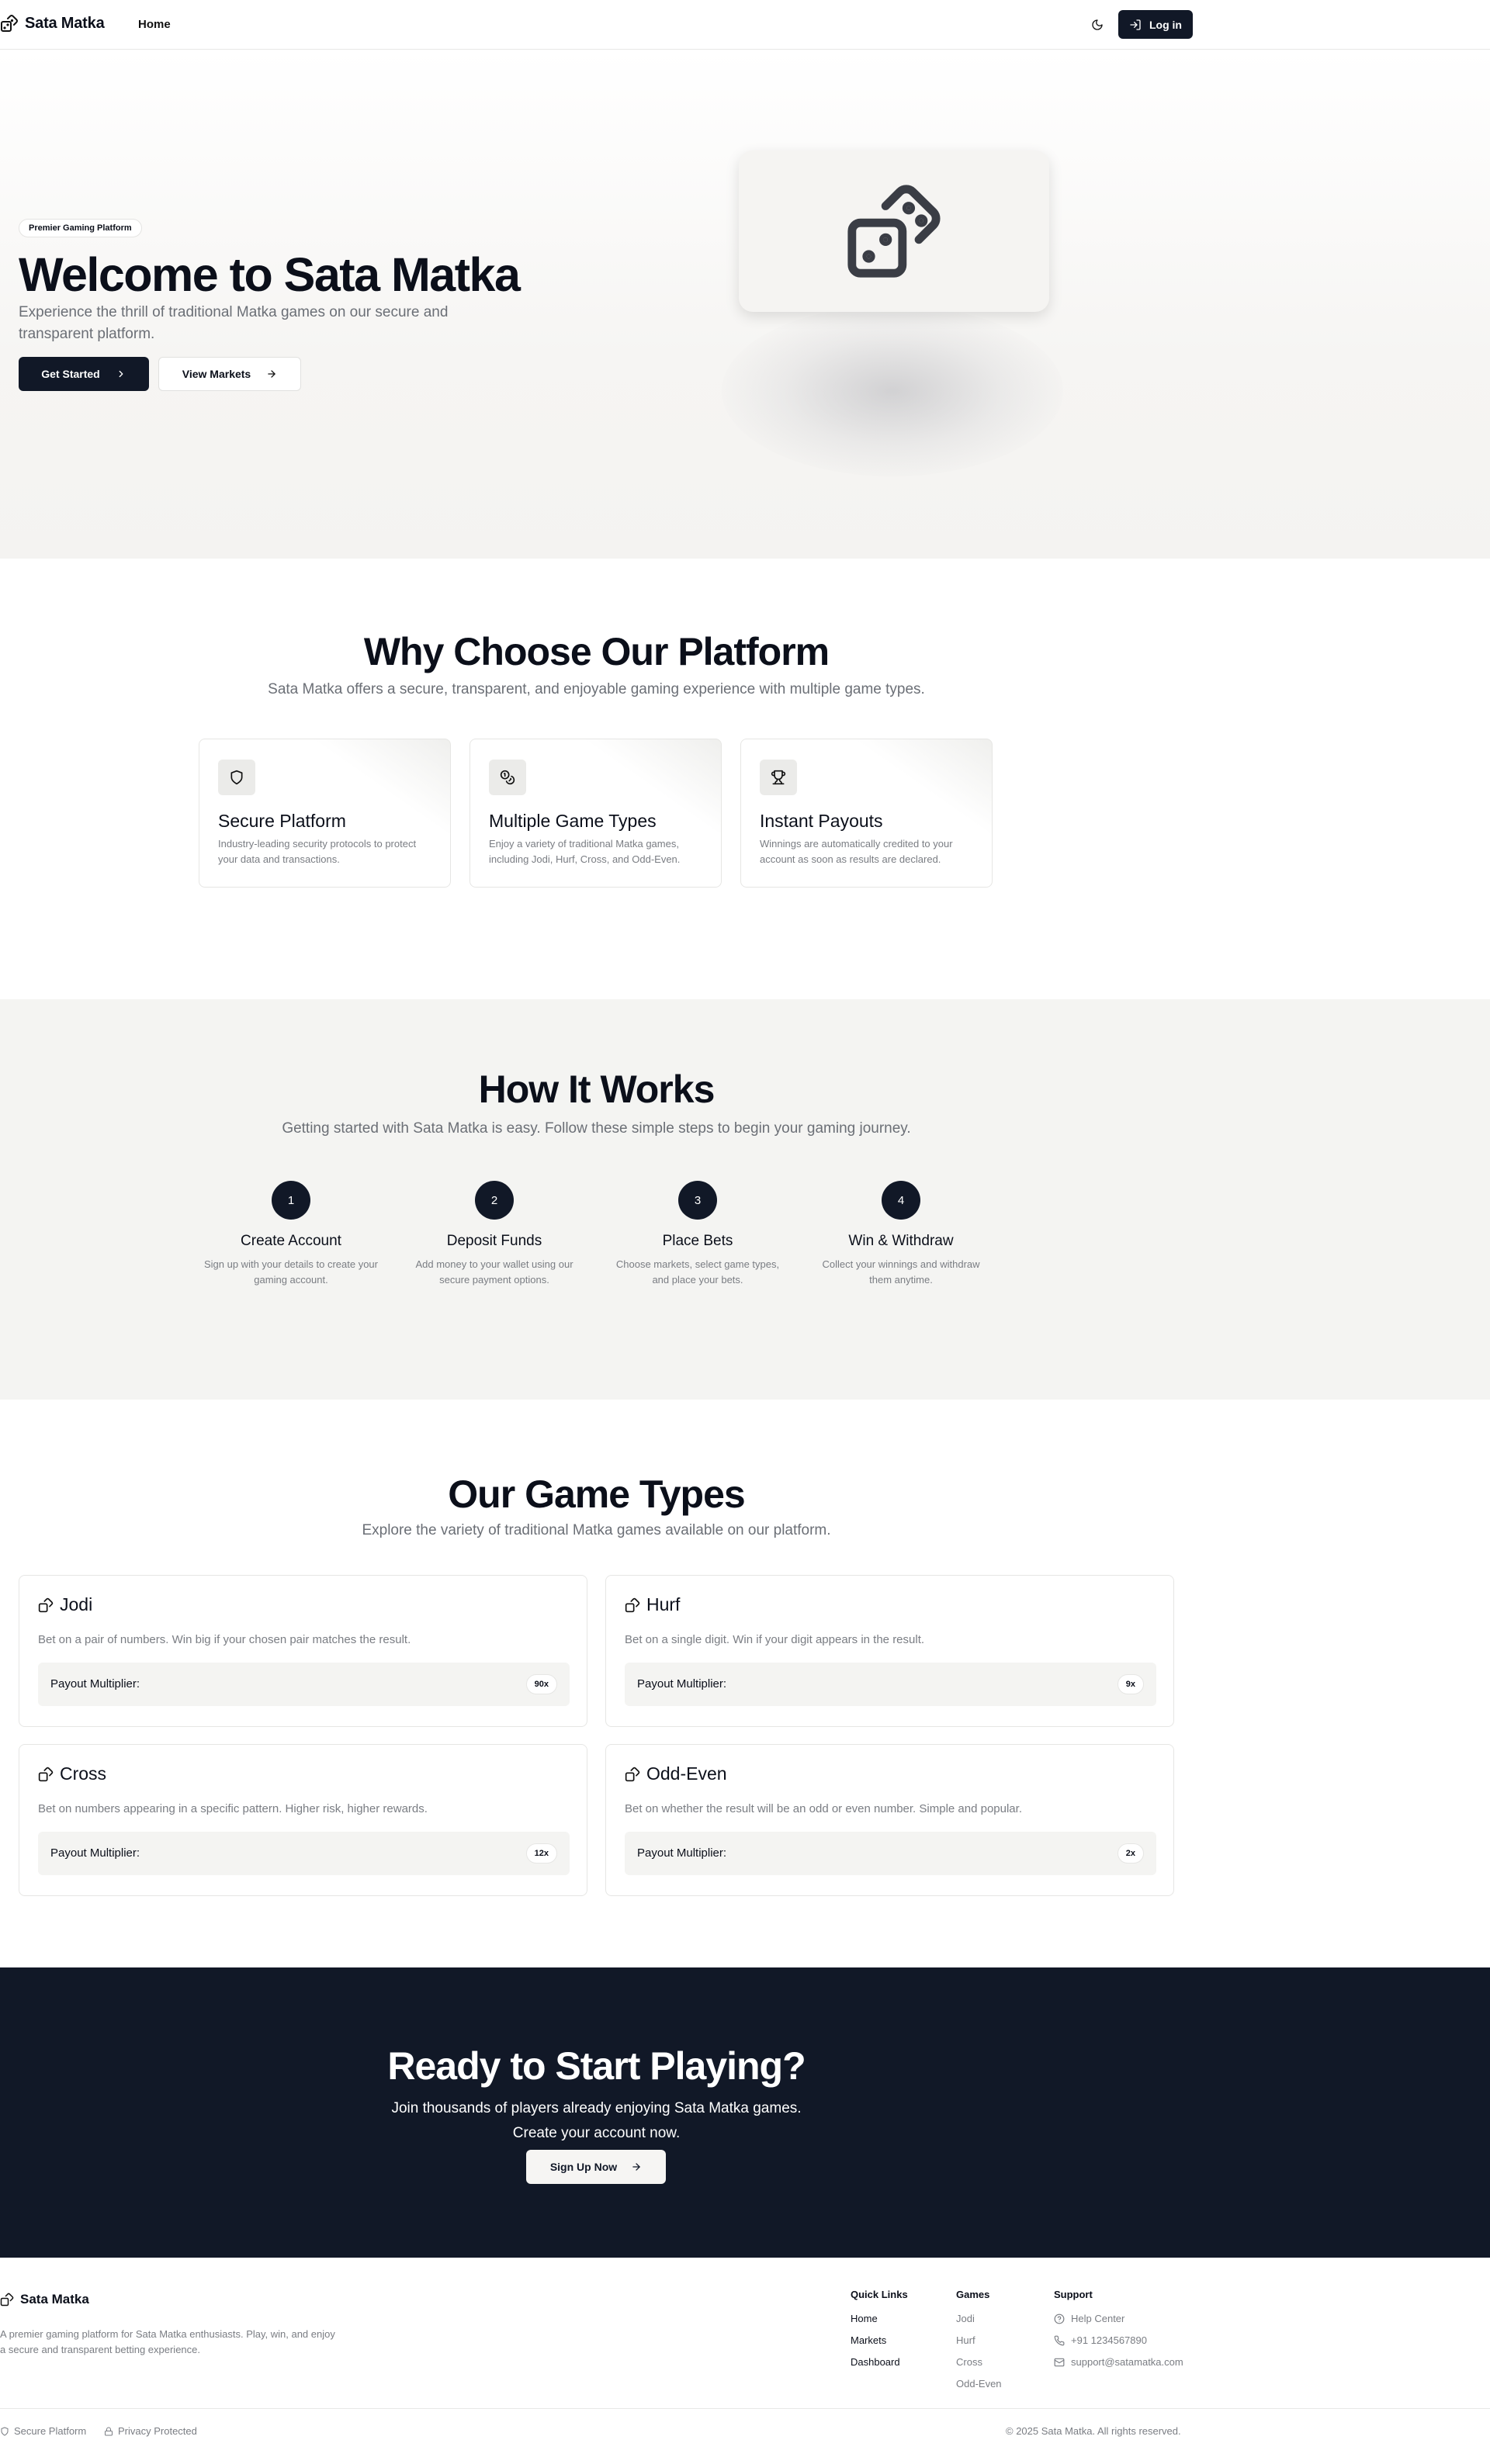  I want to click on footer-divider, so click(745, 2408).